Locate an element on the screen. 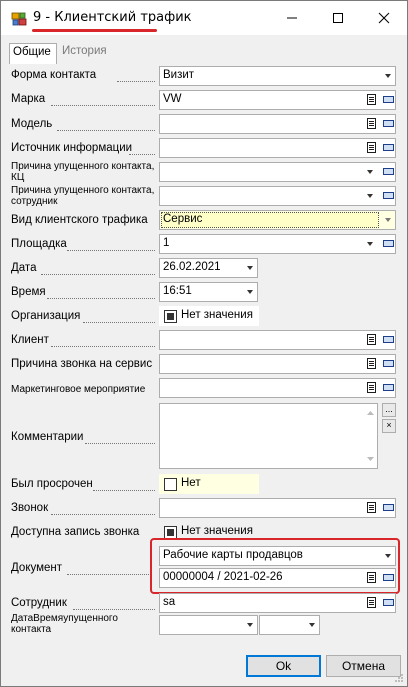  label-traffic-type: Вид клиентского трафика is located at coordinates (79, 220).